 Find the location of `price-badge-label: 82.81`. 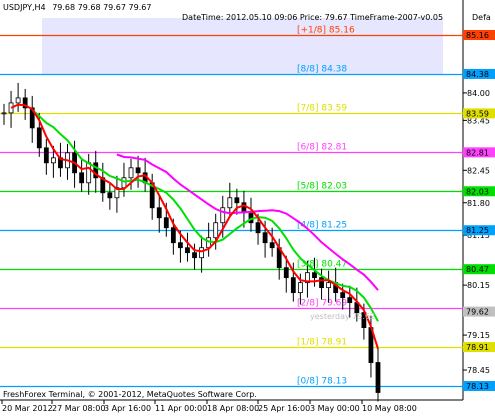

price-badge-label: 82.81 is located at coordinates (477, 152).